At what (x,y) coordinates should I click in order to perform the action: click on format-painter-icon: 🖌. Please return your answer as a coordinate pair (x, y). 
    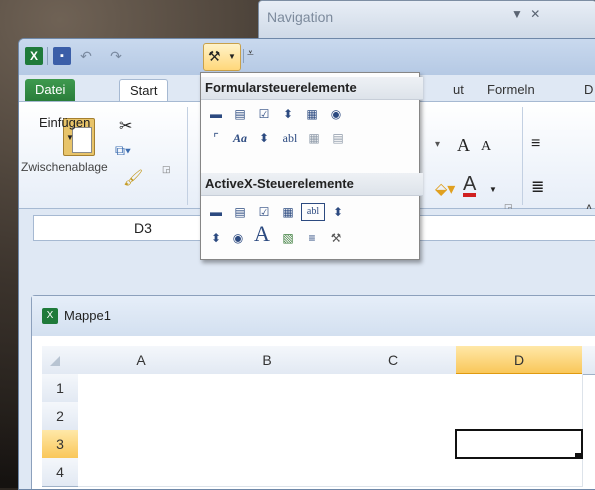
    Looking at the image, I should click on (133, 178).